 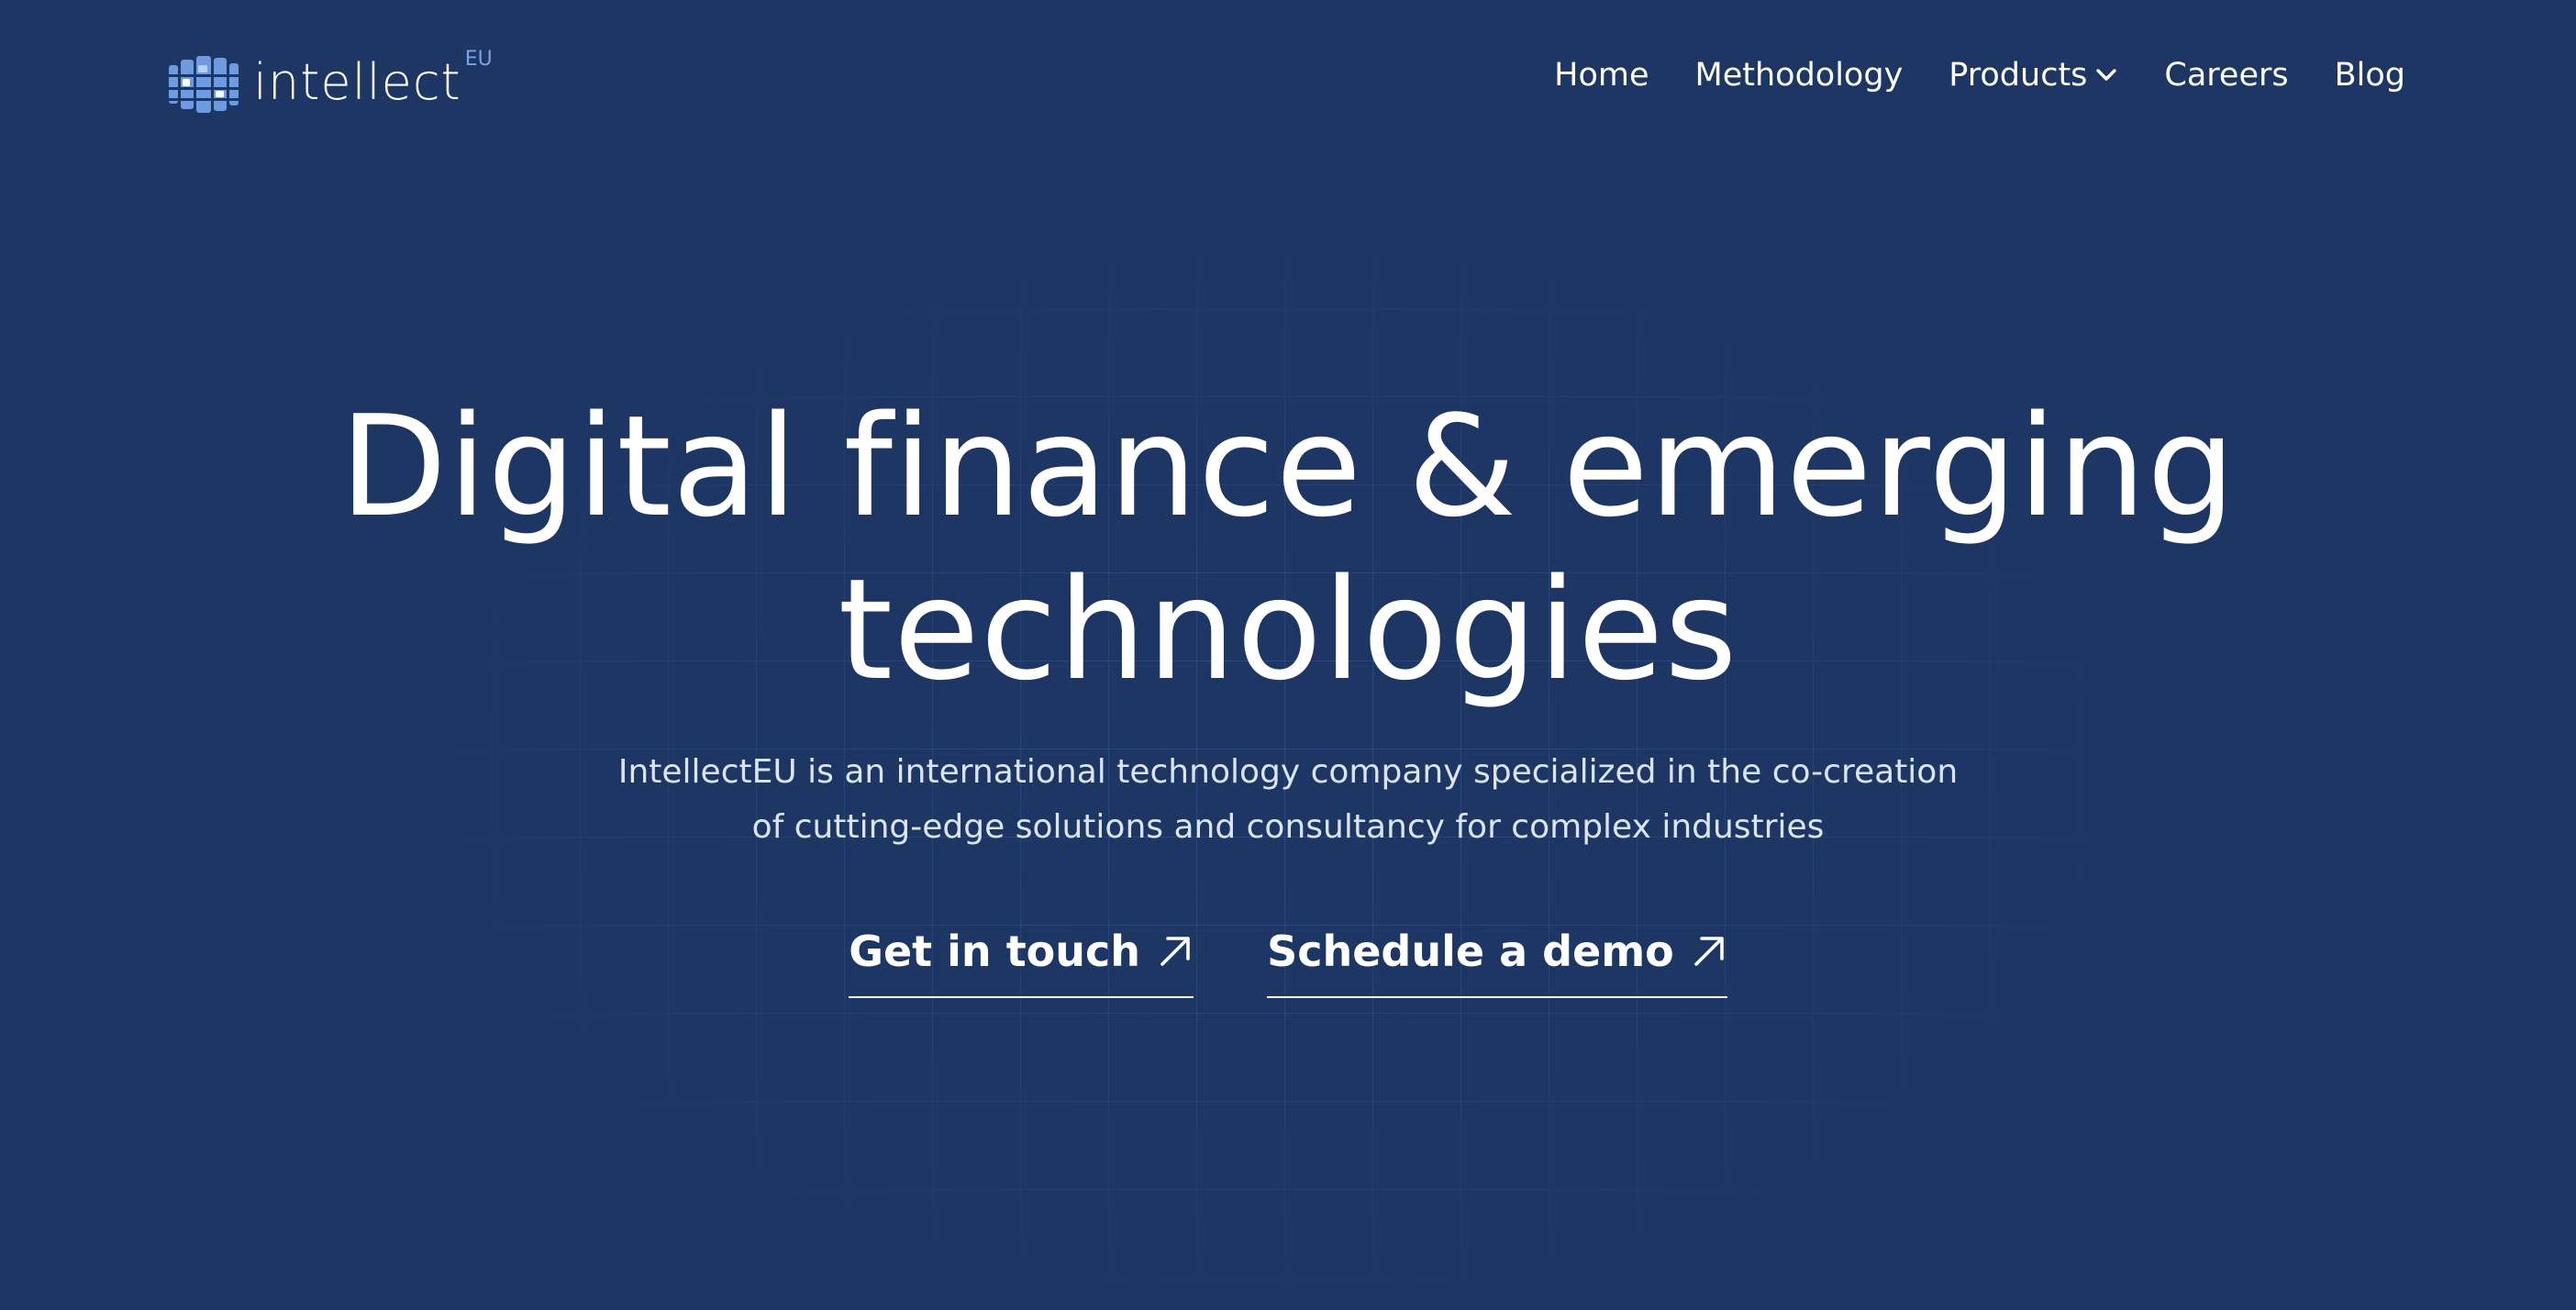 I want to click on nav-item-products: Products, so click(x=2033, y=76).